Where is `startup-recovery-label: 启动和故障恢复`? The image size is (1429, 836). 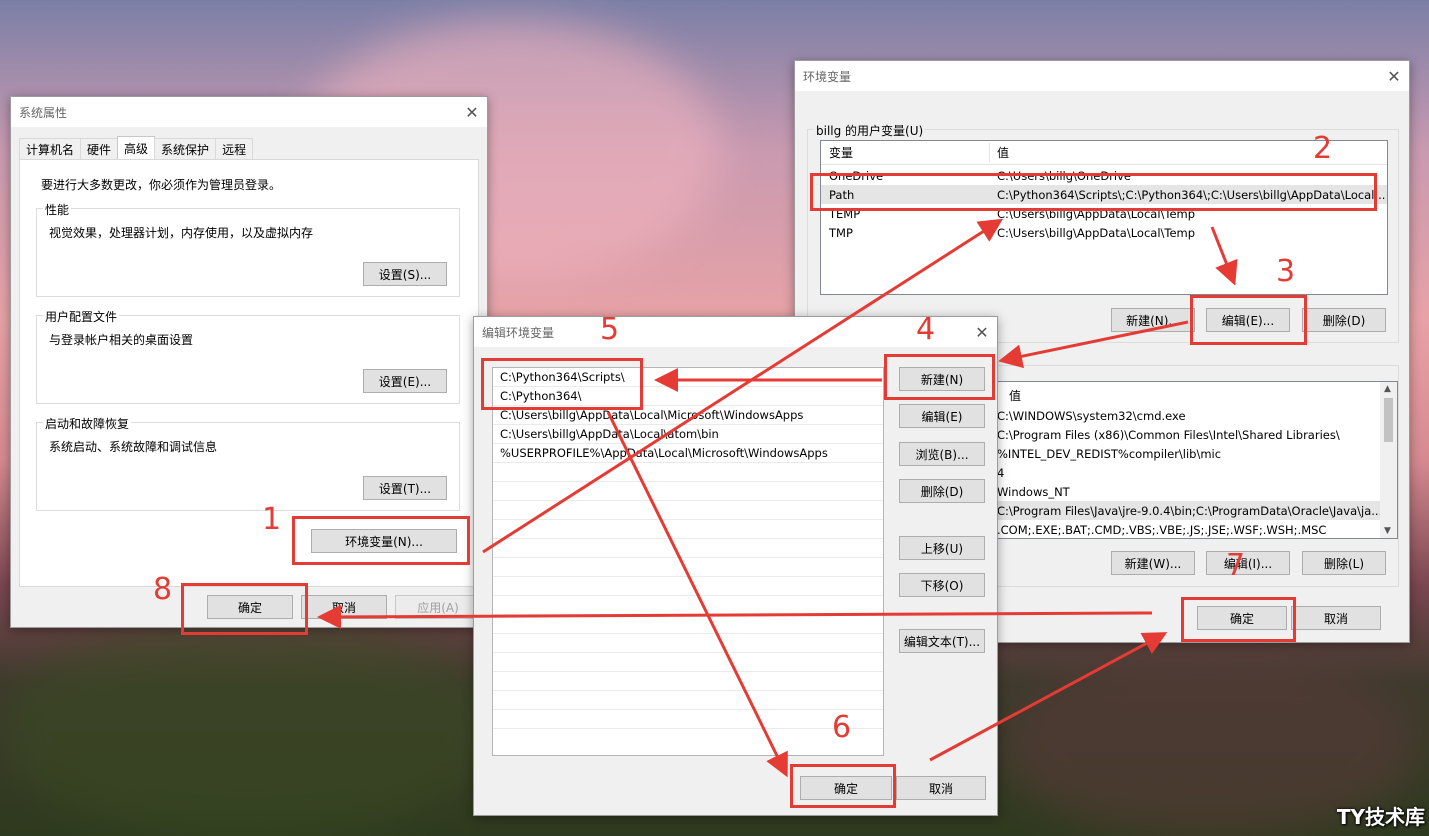 startup-recovery-label: 启动和故障恢复 is located at coordinates (87, 423).